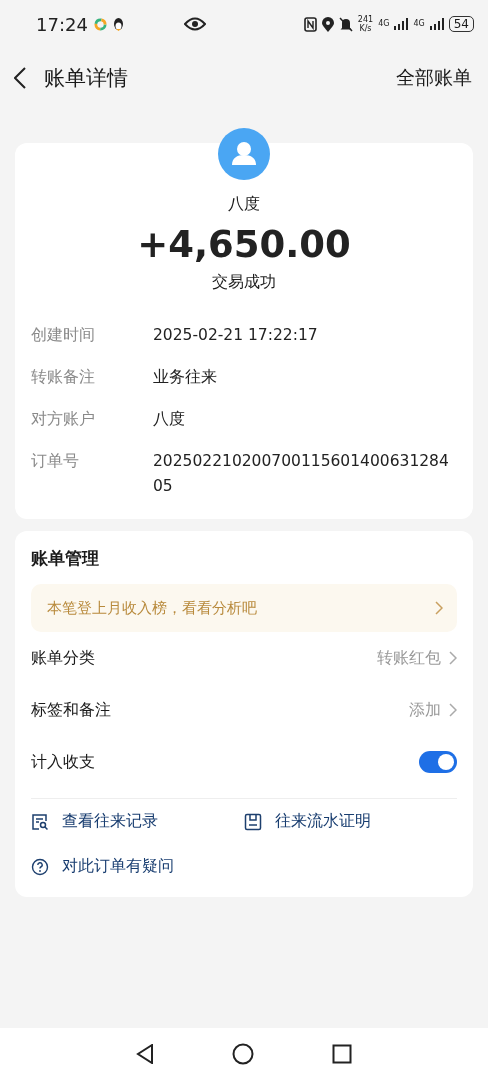 This screenshot has height=1080, width=488. What do you see at coordinates (55, 461) in the screenshot?
I see `detail-label: 订单号` at bounding box center [55, 461].